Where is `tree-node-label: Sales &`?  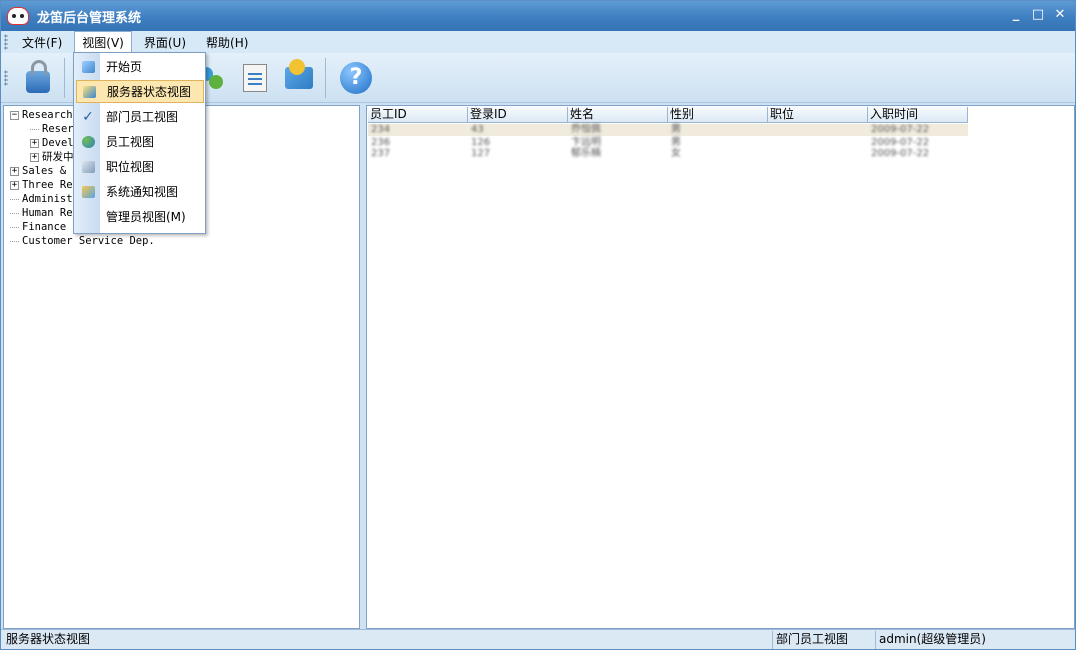
tree-node-label: Sales & is located at coordinates (44, 171).